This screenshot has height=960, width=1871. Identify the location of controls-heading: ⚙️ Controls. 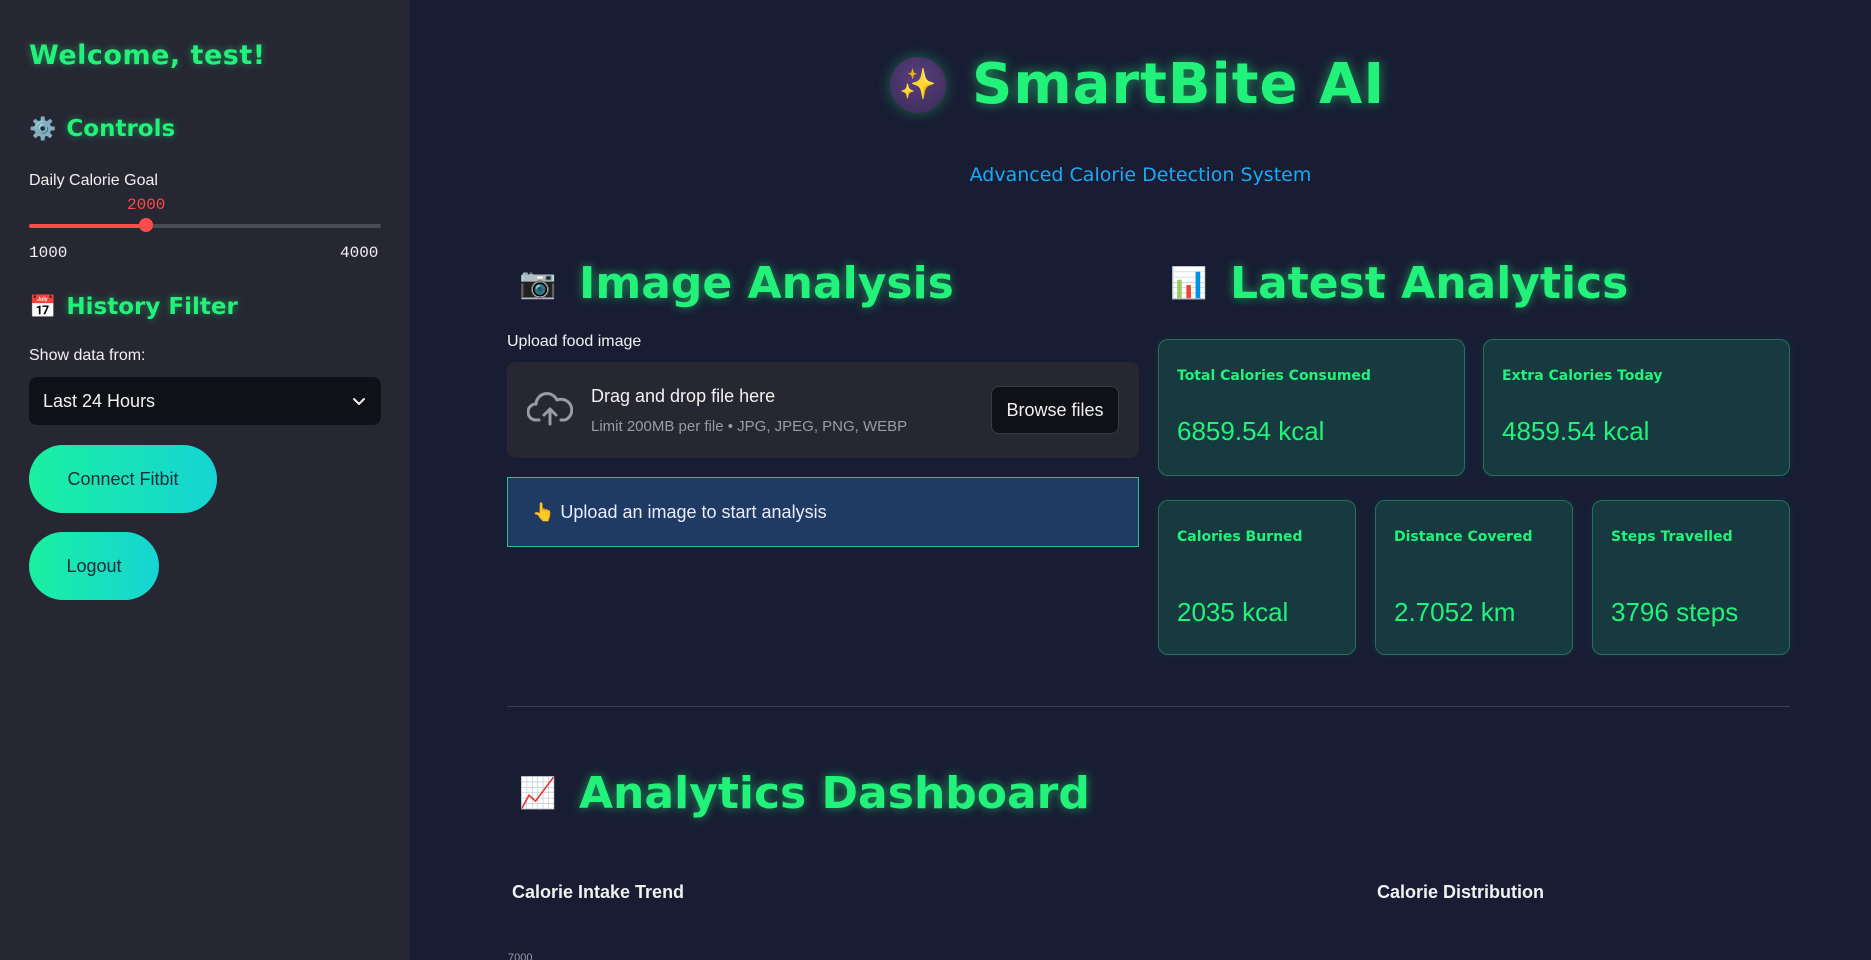
(102, 129).